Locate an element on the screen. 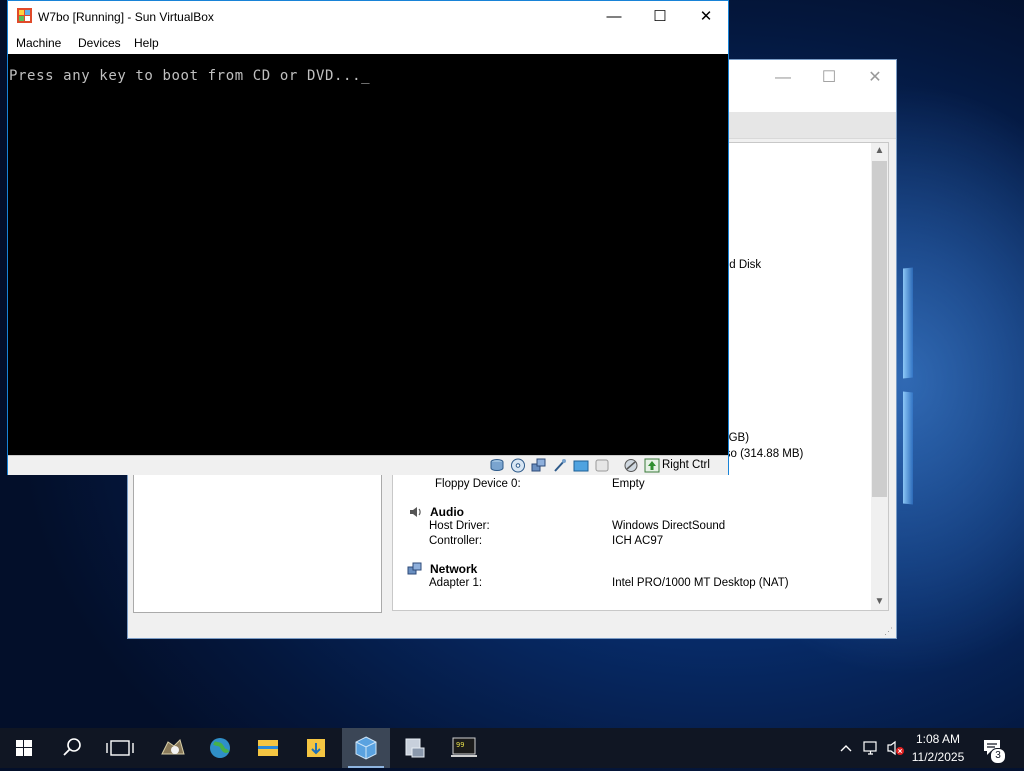  display-icon is located at coordinates (602, 465).